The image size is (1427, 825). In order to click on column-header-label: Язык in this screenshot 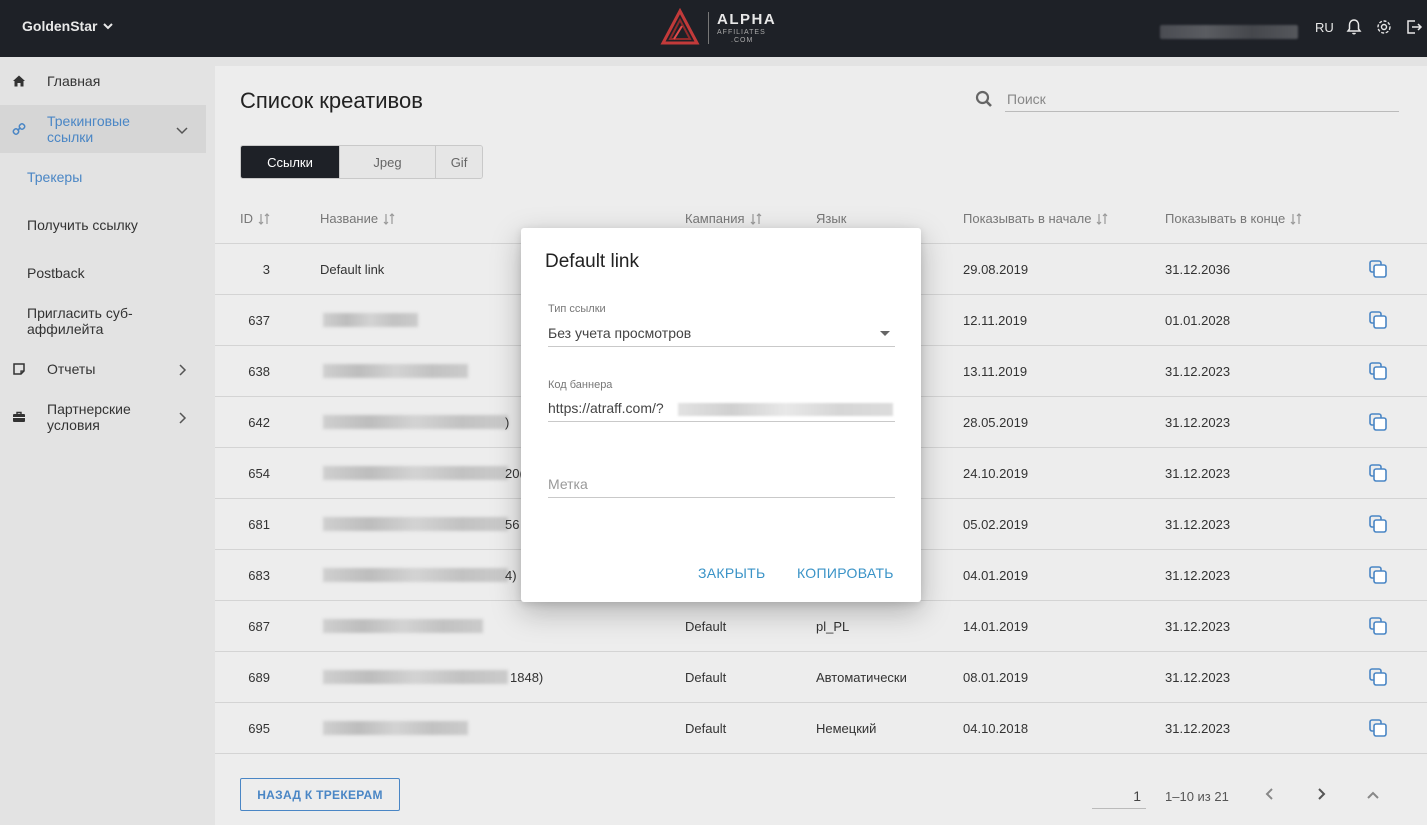, I will do `click(831, 218)`.